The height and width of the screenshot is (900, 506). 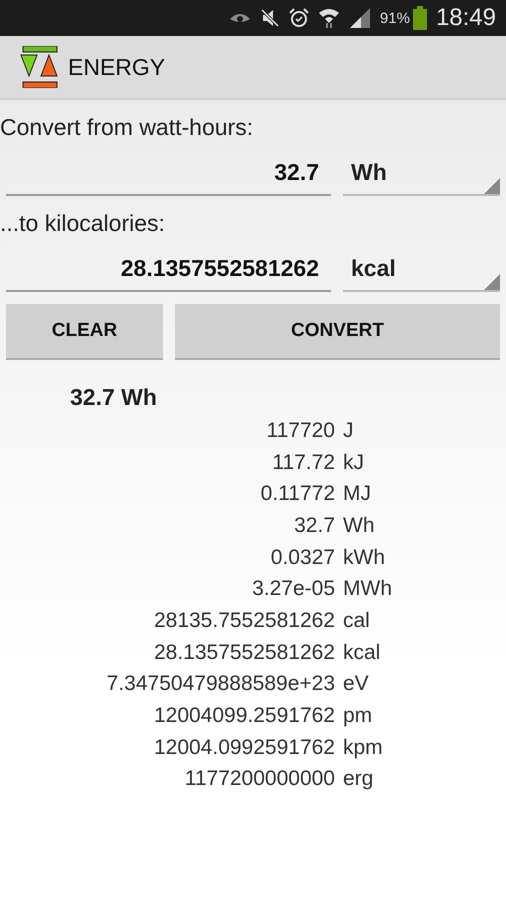 What do you see at coordinates (270, 18) in the screenshot?
I see `mute-icon` at bounding box center [270, 18].